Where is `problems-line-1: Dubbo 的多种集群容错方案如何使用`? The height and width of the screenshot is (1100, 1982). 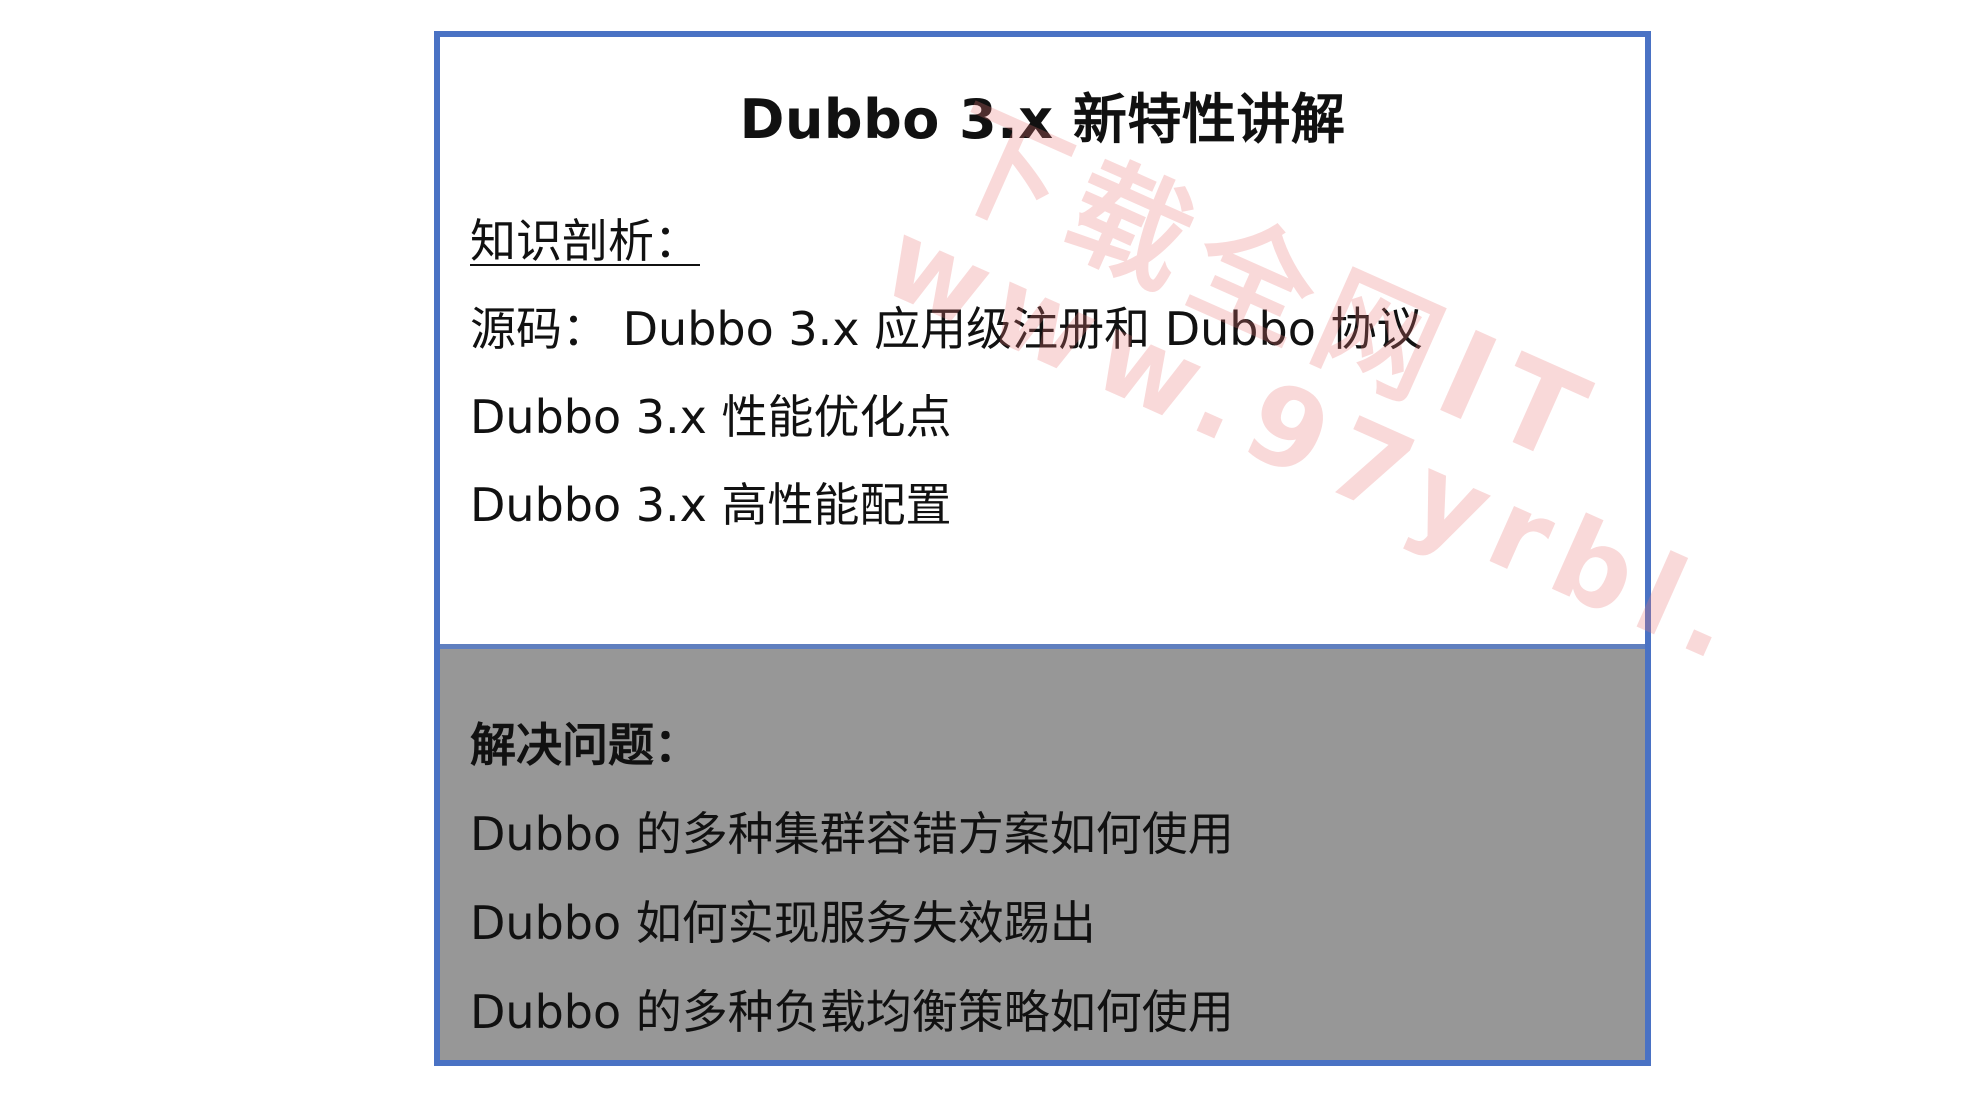 problems-line-1: Dubbo 的多种集群容错方案如何使用 is located at coordinates (852, 834).